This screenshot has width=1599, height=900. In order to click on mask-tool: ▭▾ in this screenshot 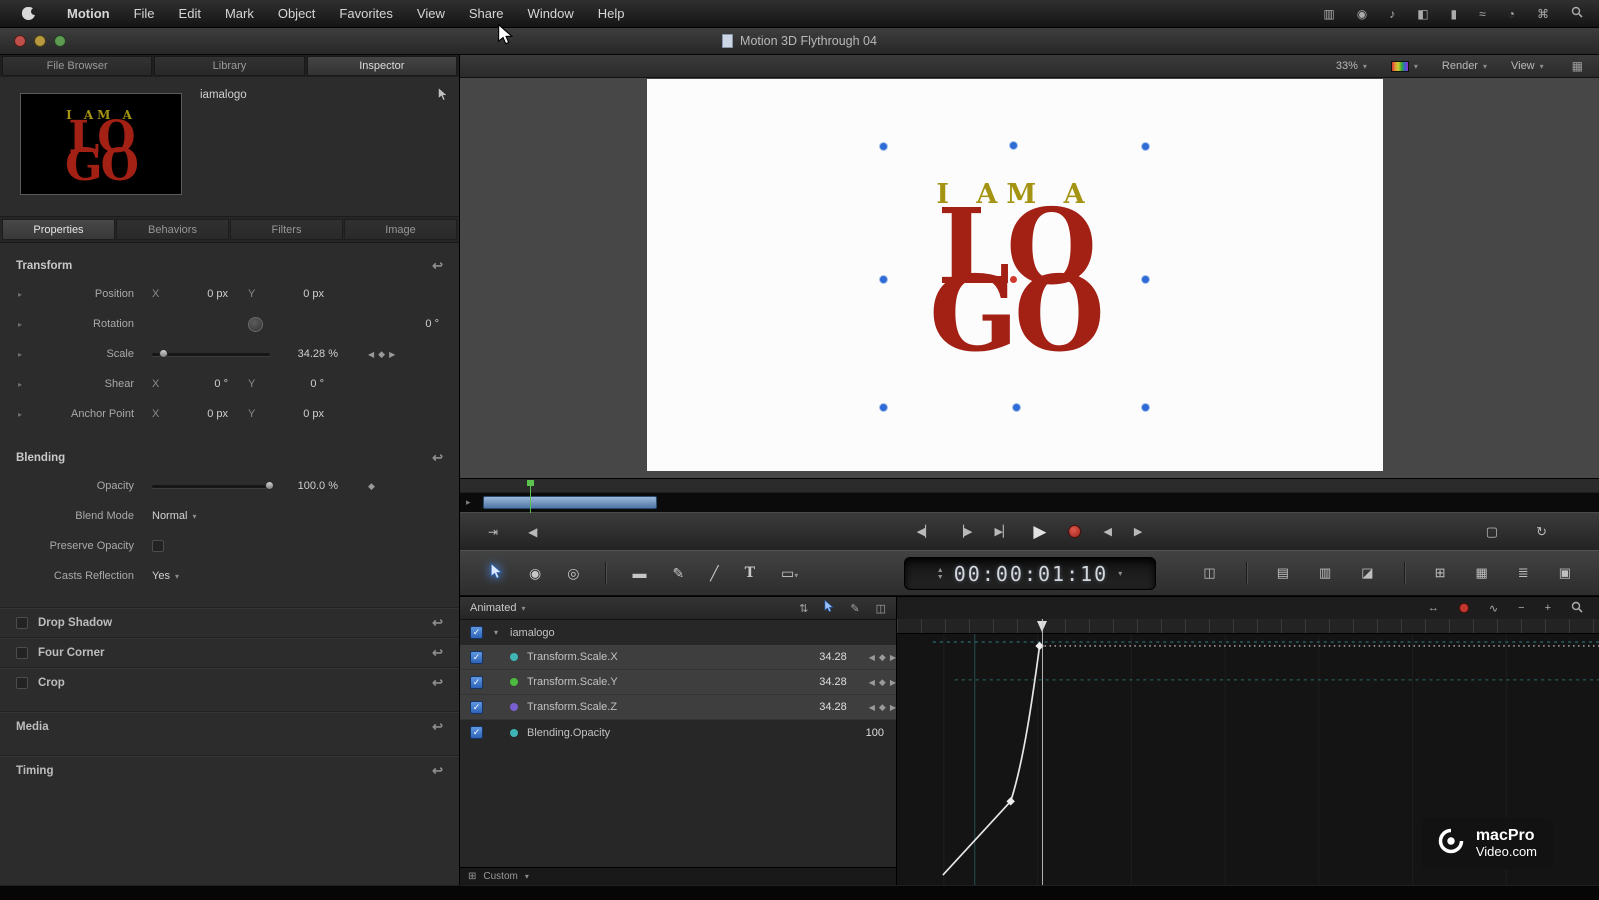, I will do `click(789, 573)`.